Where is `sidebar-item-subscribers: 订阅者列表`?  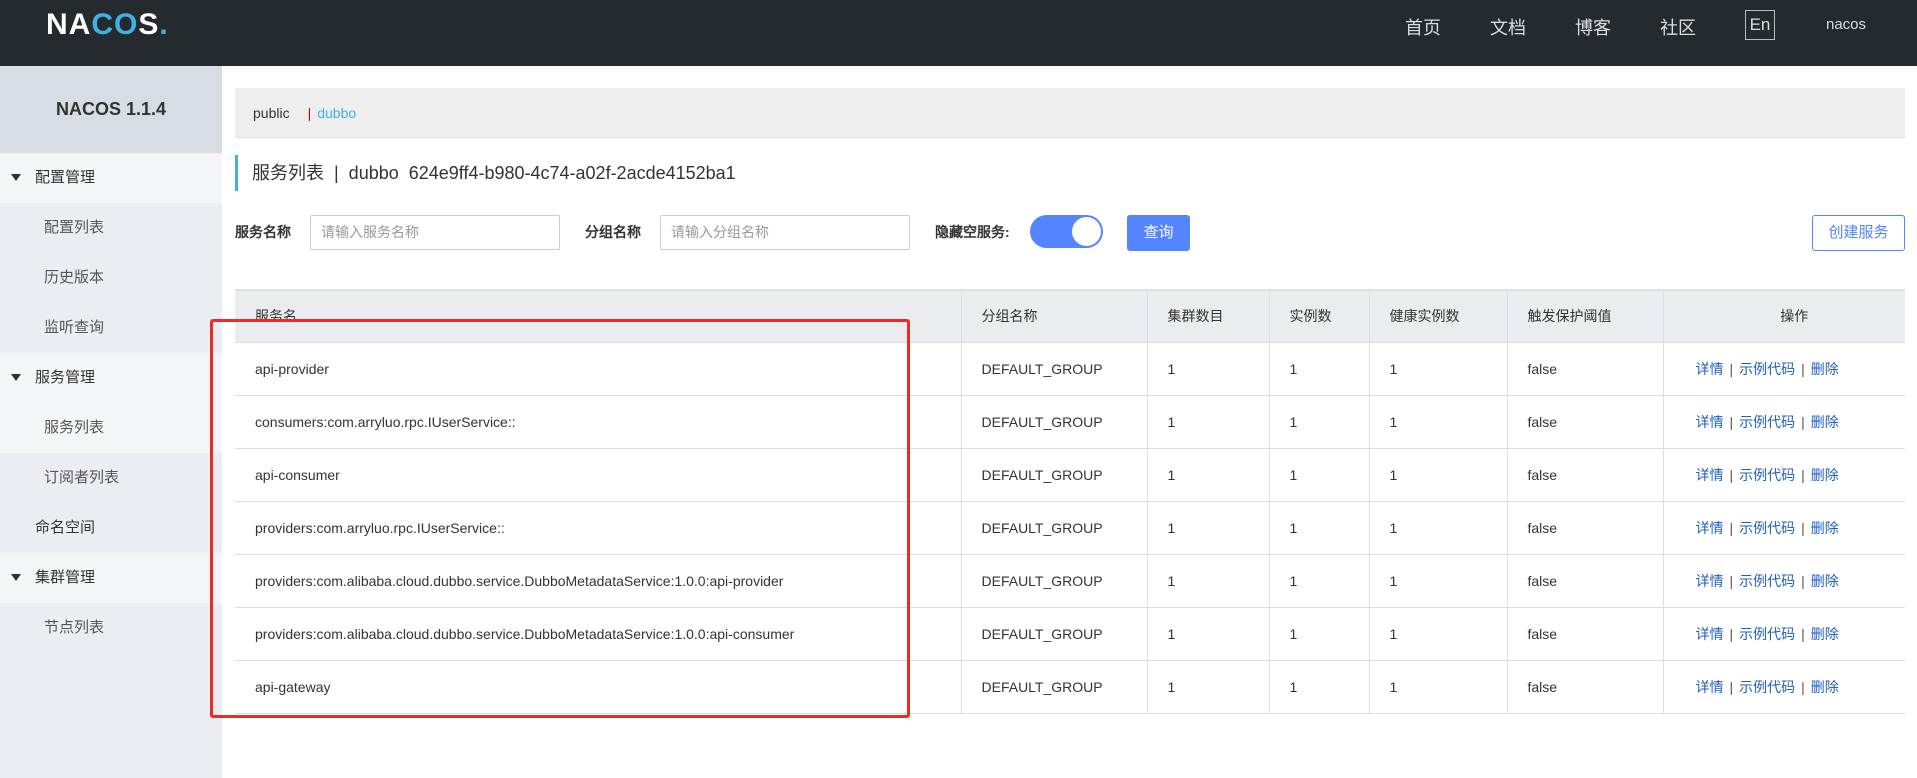 sidebar-item-subscribers: 订阅者列表 is located at coordinates (111, 478).